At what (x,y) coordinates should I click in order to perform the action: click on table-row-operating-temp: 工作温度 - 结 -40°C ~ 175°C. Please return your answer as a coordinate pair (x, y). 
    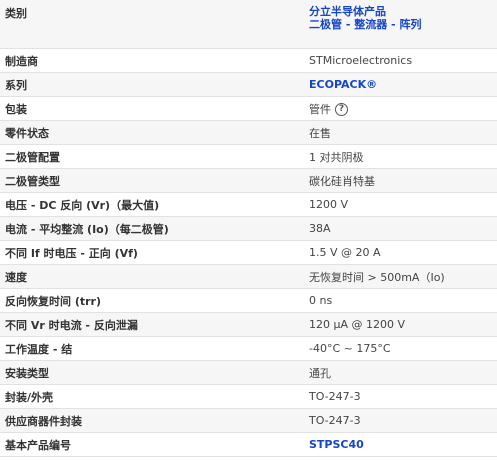
    Looking at the image, I should click on (248, 348).